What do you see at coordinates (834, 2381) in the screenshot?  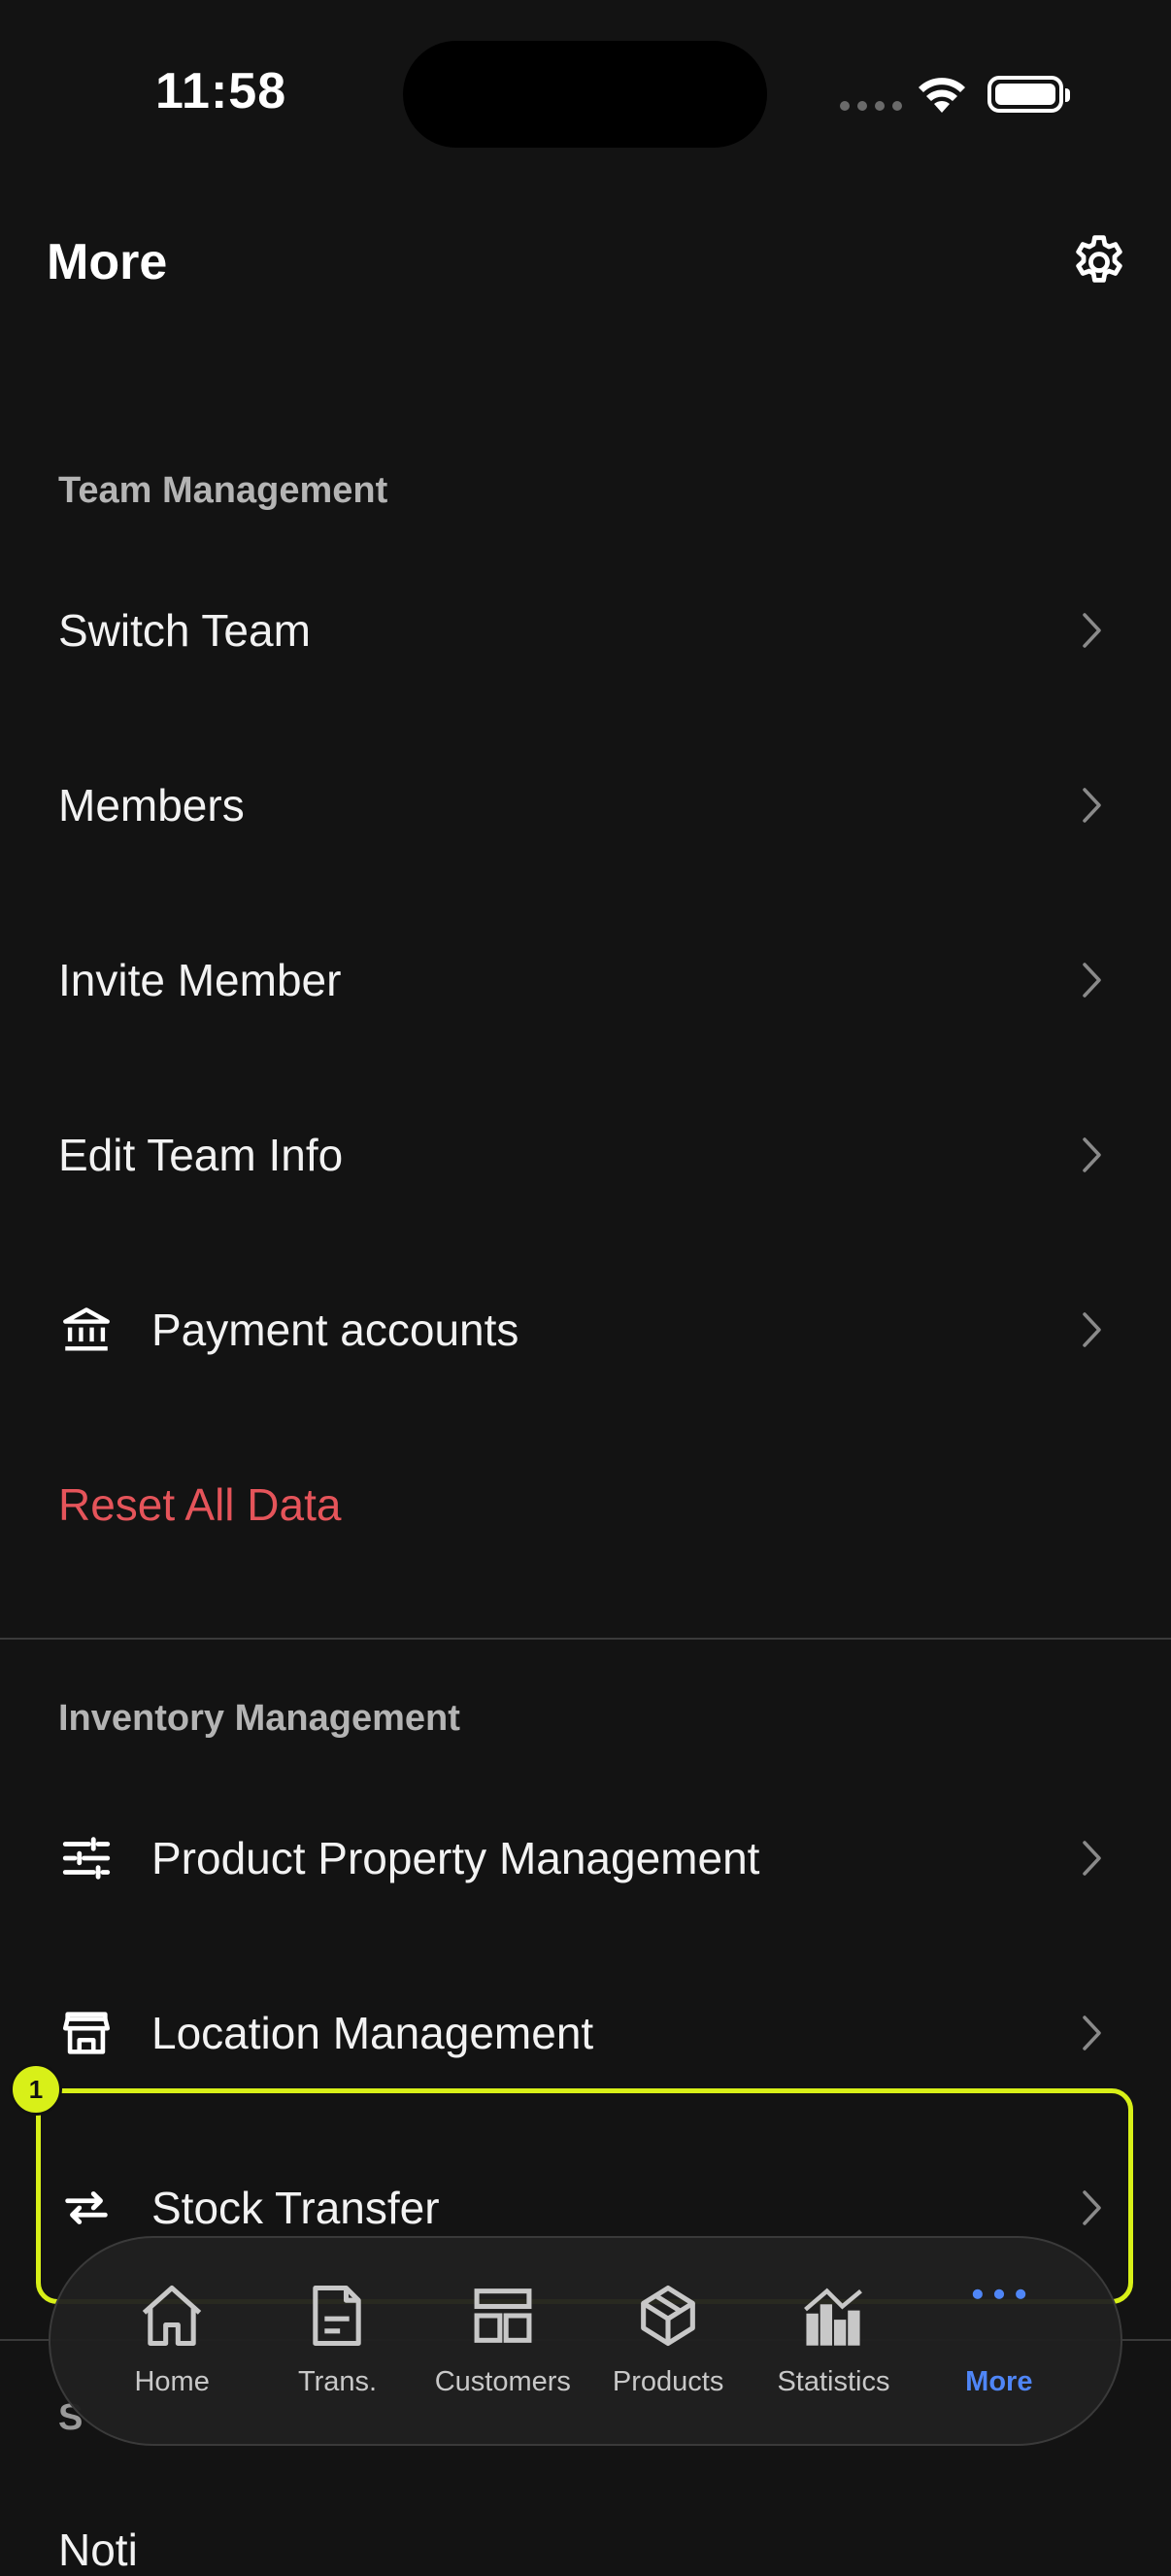 I see `tab-label: Statistics` at bounding box center [834, 2381].